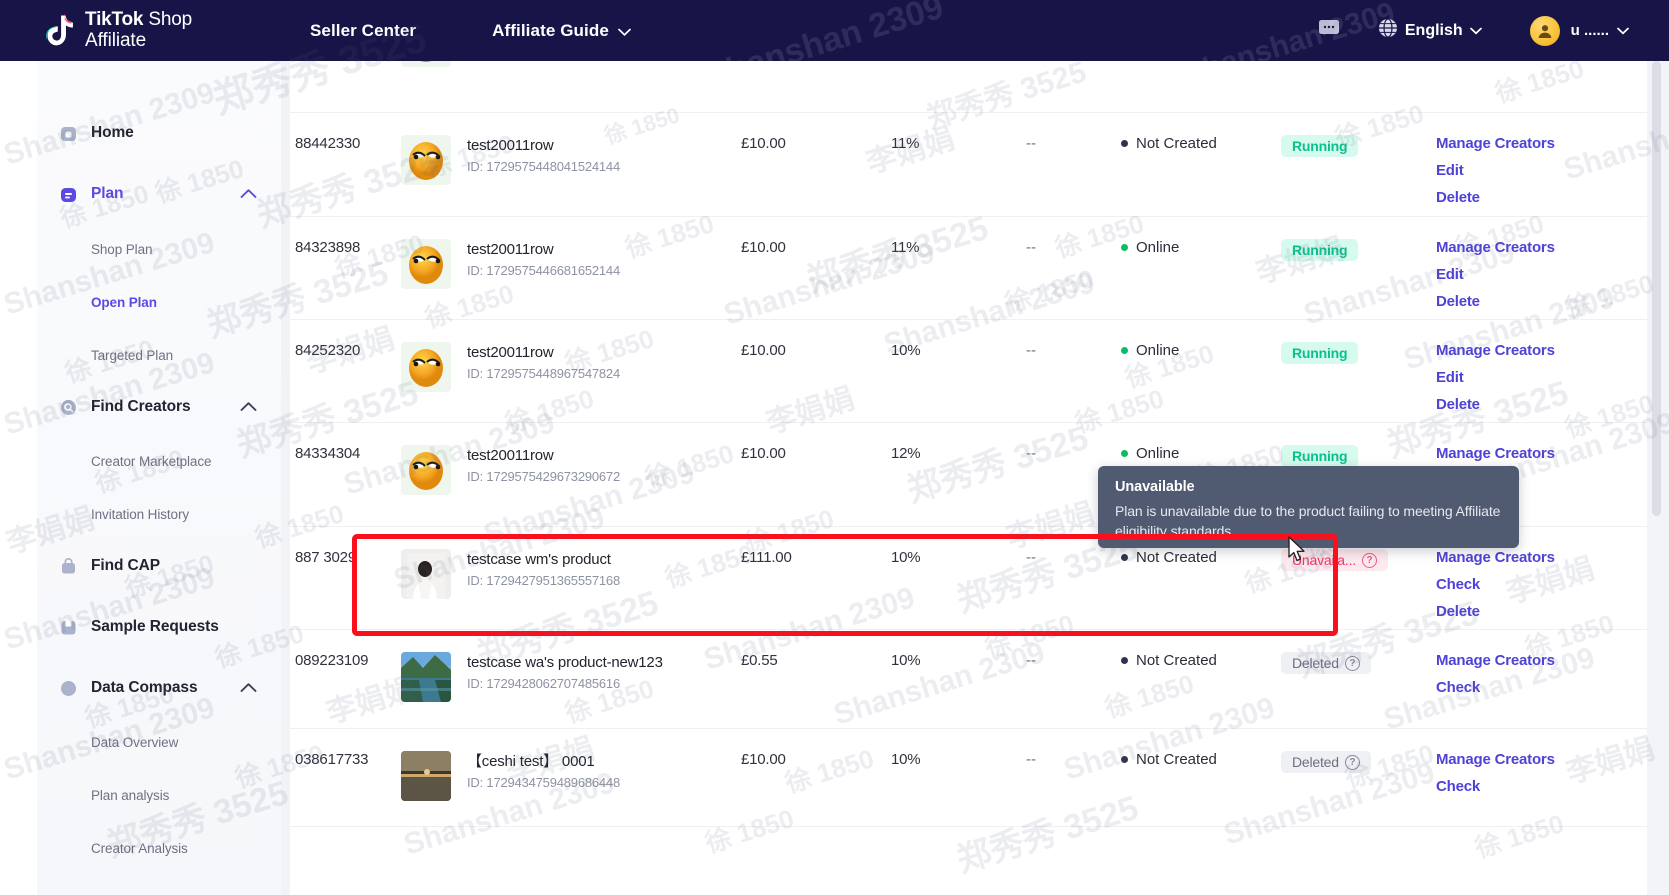 The width and height of the screenshot is (1669, 895). What do you see at coordinates (116, 30) in the screenshot?
I see `brand-logo: TikTok Shop Affiliate` at bounding box center [116, 30].